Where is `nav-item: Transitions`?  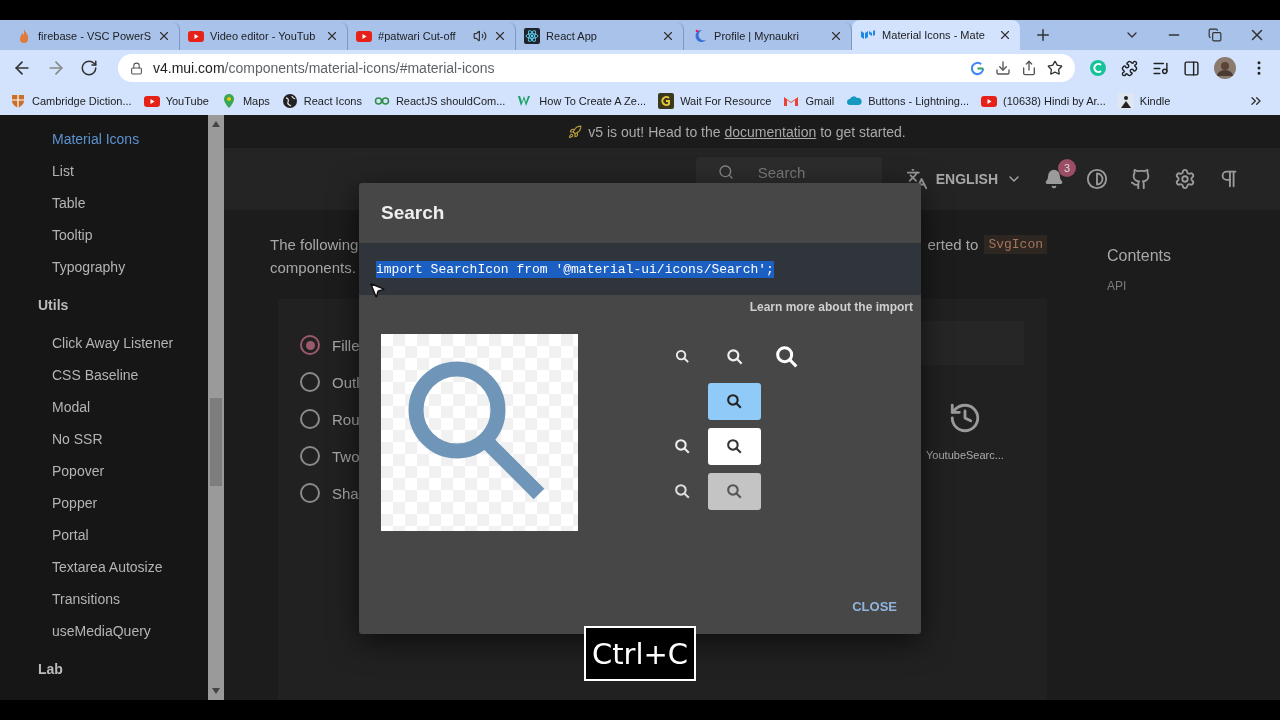 nav-item: Transitions is located at coordinates (104, 599).